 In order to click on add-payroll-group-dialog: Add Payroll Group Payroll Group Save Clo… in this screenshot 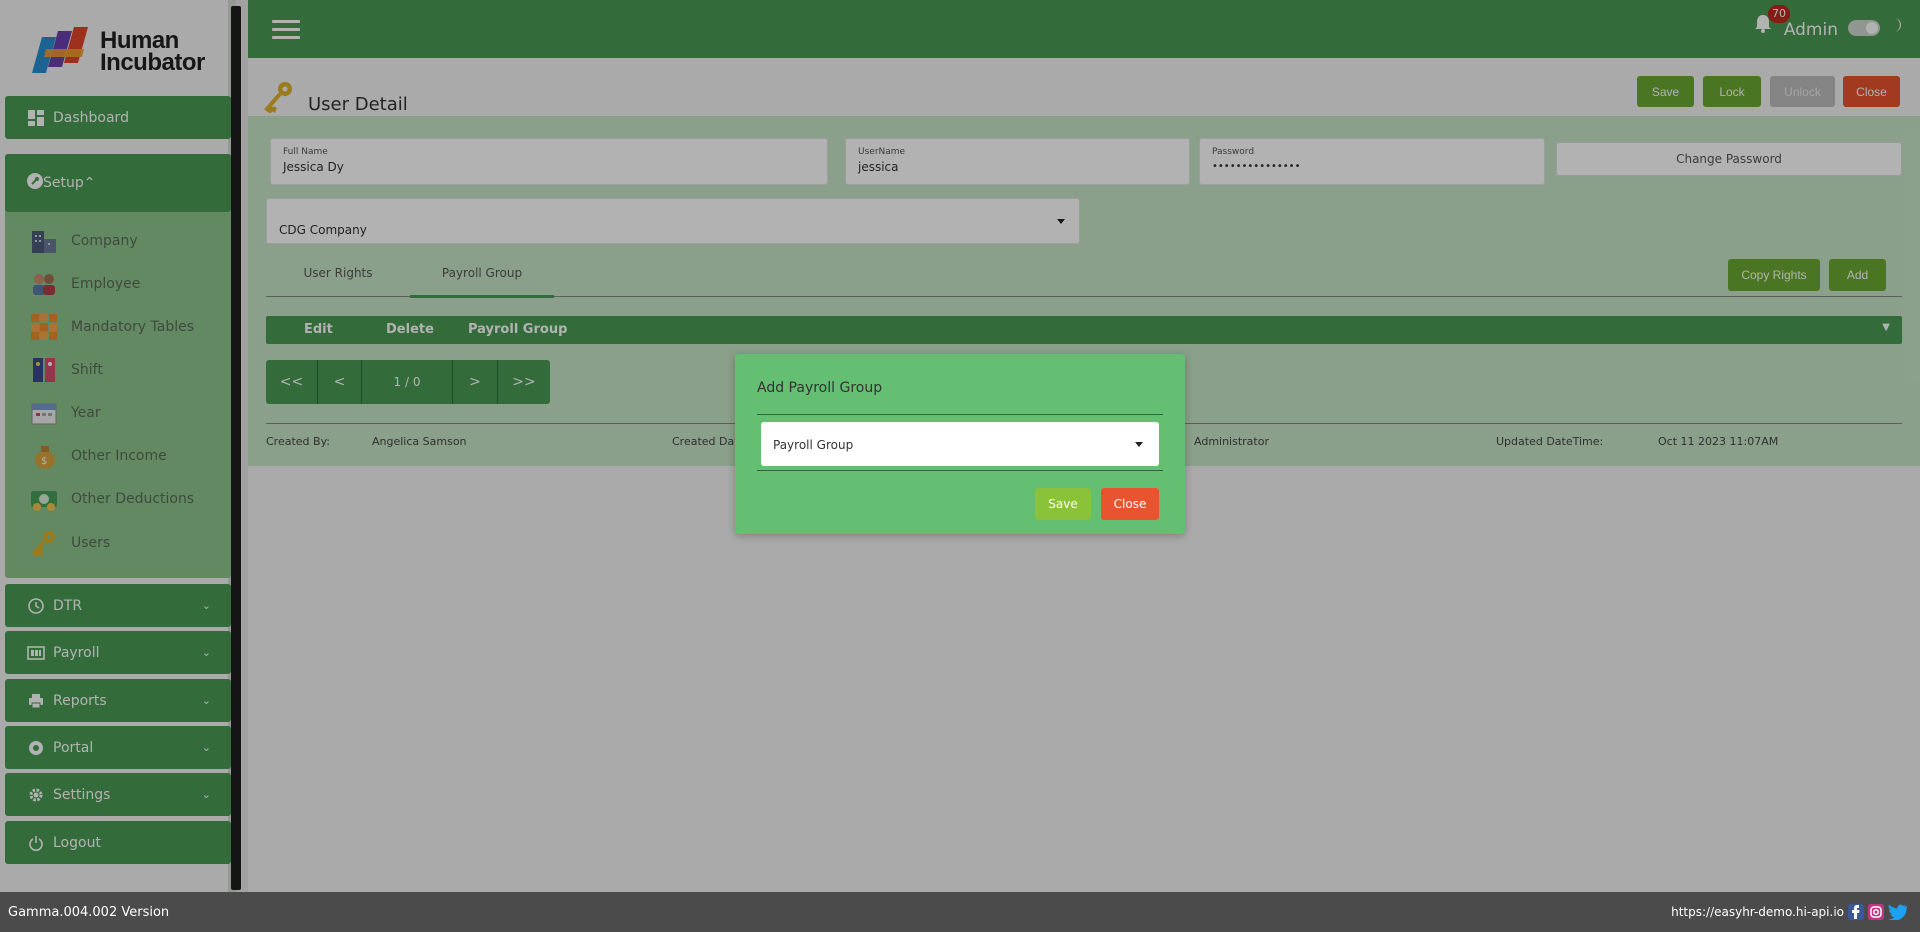, I will do `click(960, 444)`.